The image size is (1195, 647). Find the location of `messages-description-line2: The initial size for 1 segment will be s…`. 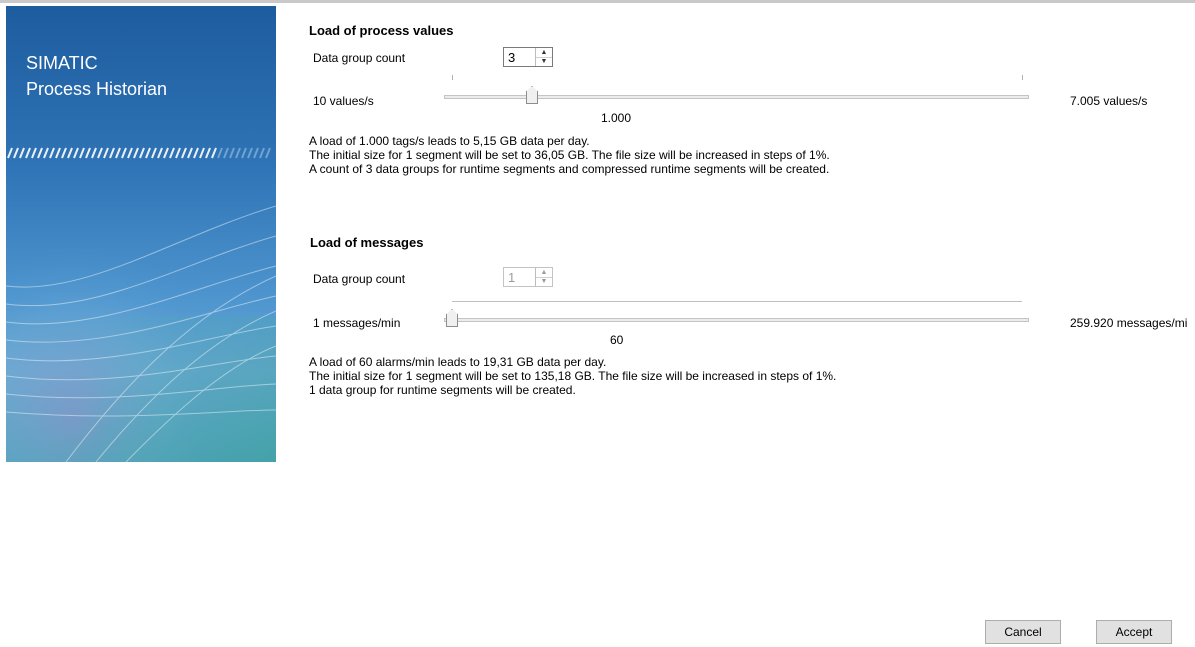

messages-description-line2: The initial size for 1 segment will be s… is located at coordinates (573, 376).